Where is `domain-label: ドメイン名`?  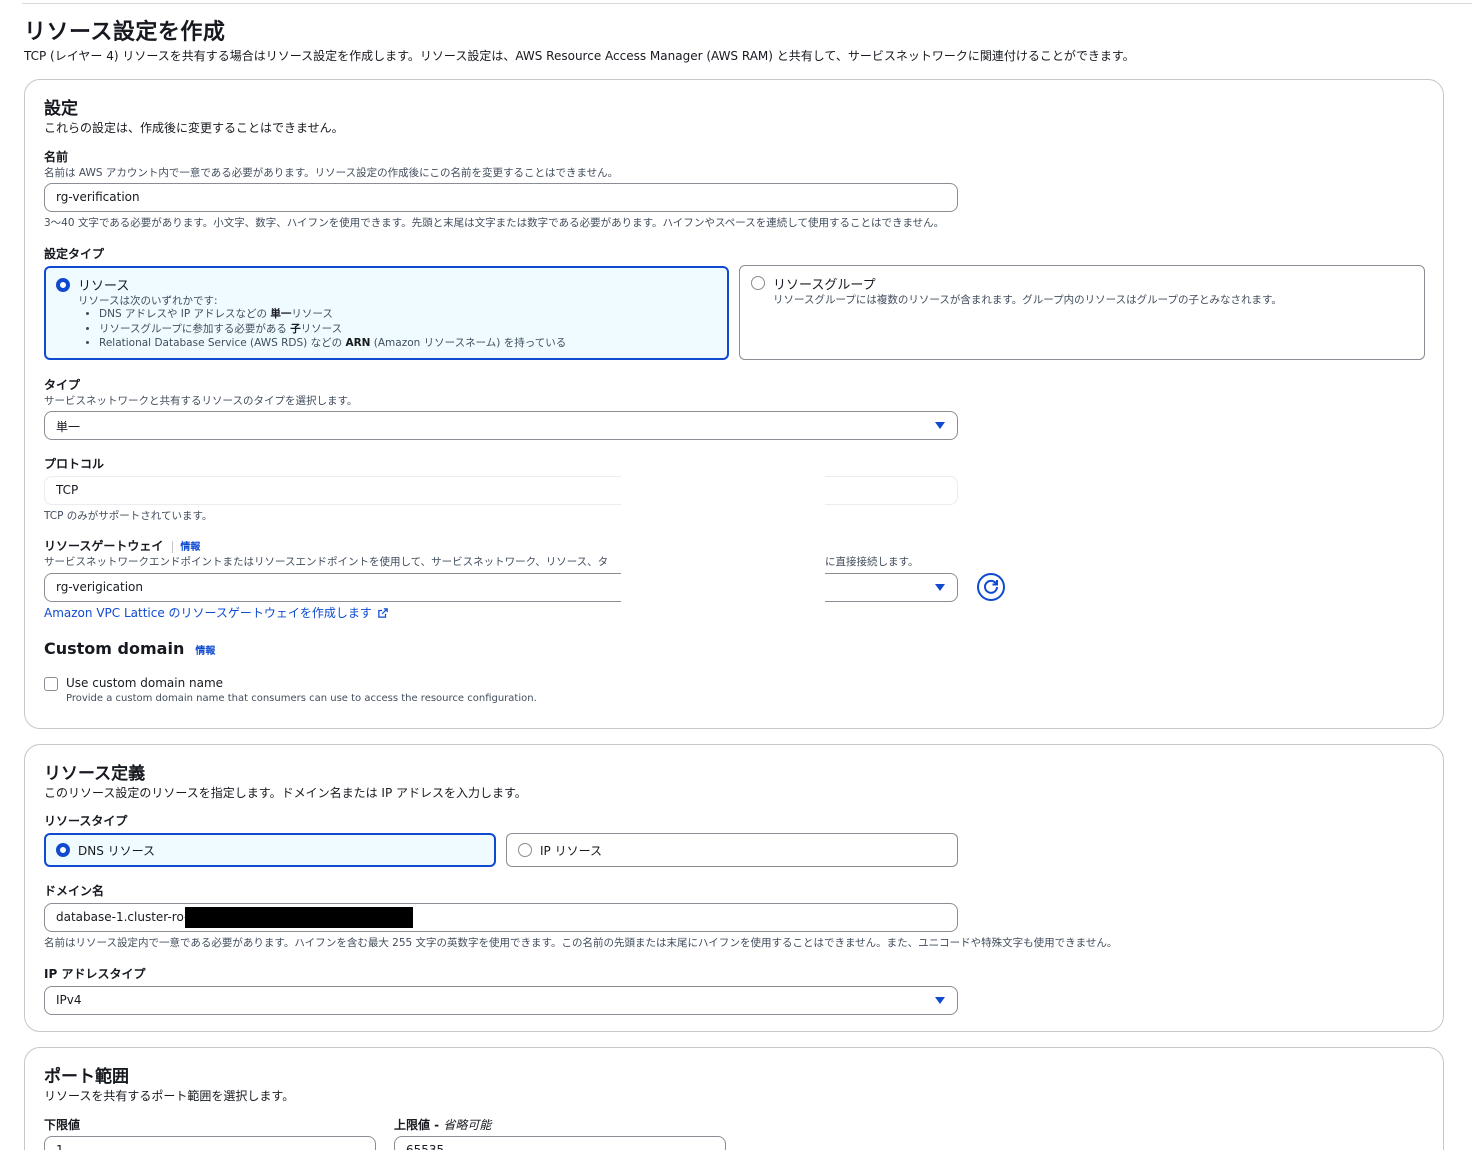
domain-label: ドメイン名 is located at coordinates (74, 891).